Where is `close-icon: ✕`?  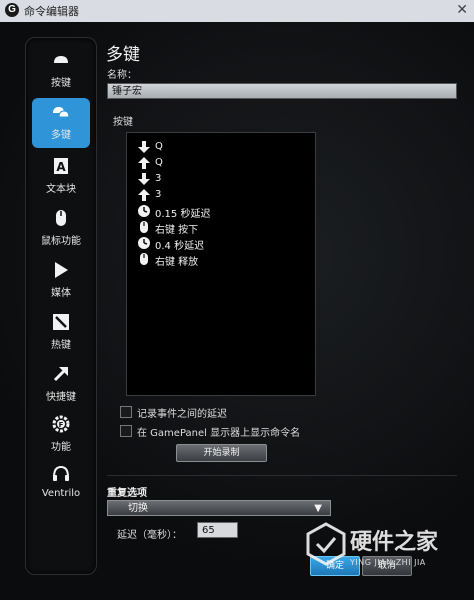
close-icon: ✕ is located at coordinates (462, 10).